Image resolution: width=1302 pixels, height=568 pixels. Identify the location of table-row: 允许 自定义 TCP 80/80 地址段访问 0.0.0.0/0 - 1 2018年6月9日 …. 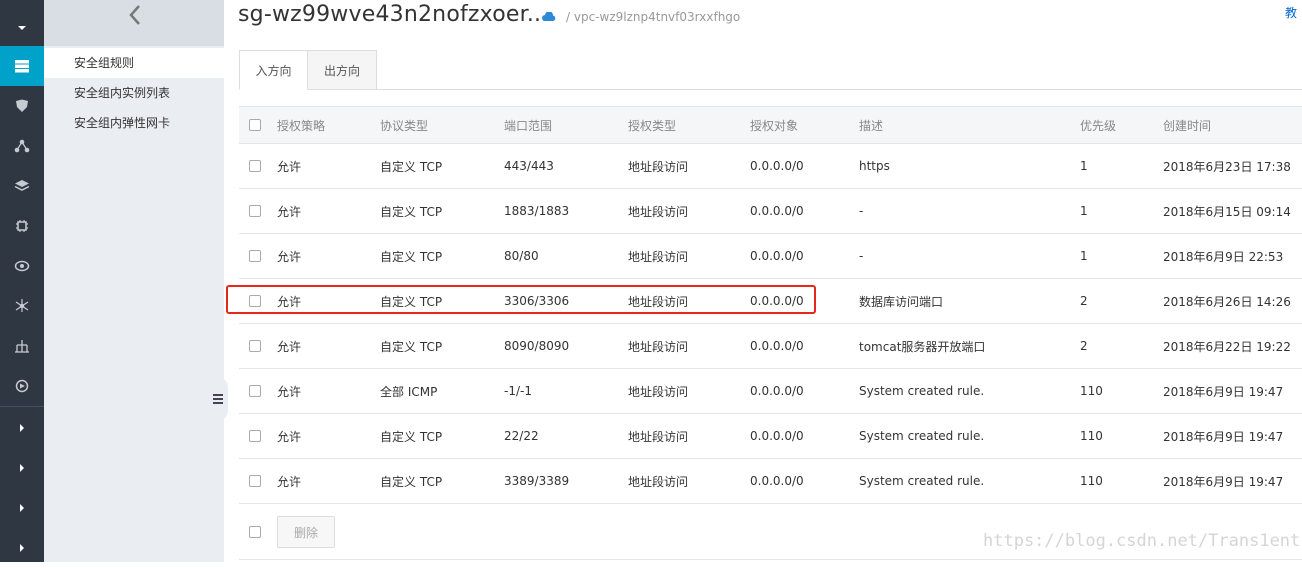
(770, 256).